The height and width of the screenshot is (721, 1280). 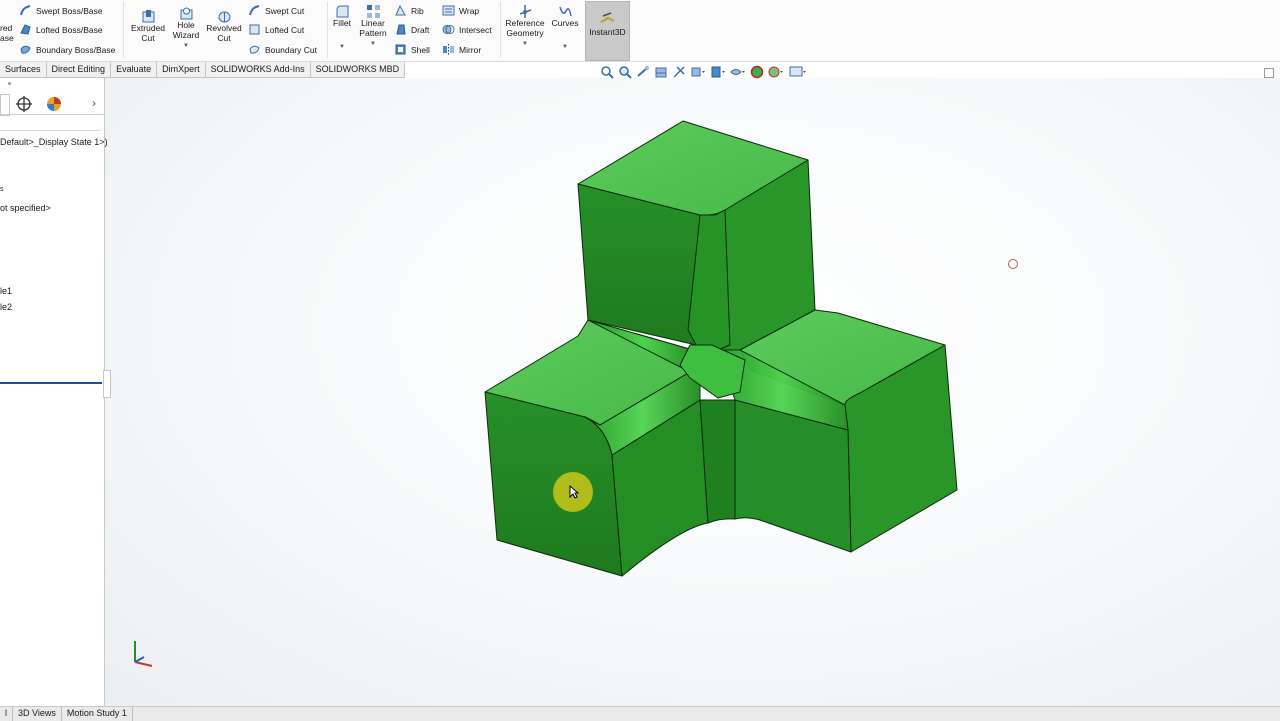 What do you see at coordinates (61, 29) in the screenshot?
I see `lofted-boss-base-button: Lofted Boss/Base` at bounding box center [61, 29].